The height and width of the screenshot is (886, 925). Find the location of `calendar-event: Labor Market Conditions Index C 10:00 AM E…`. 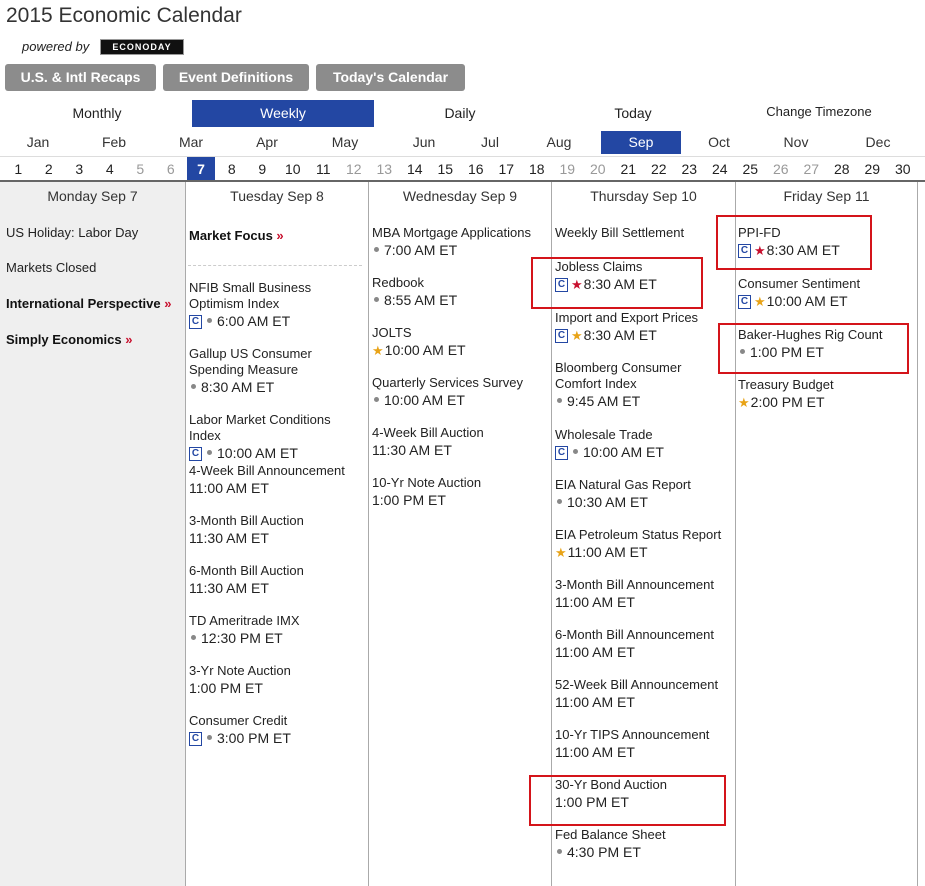

calendar-event: Labor Market Conditions Index C 10:00 AM E… is located at coordinates (277, 437).